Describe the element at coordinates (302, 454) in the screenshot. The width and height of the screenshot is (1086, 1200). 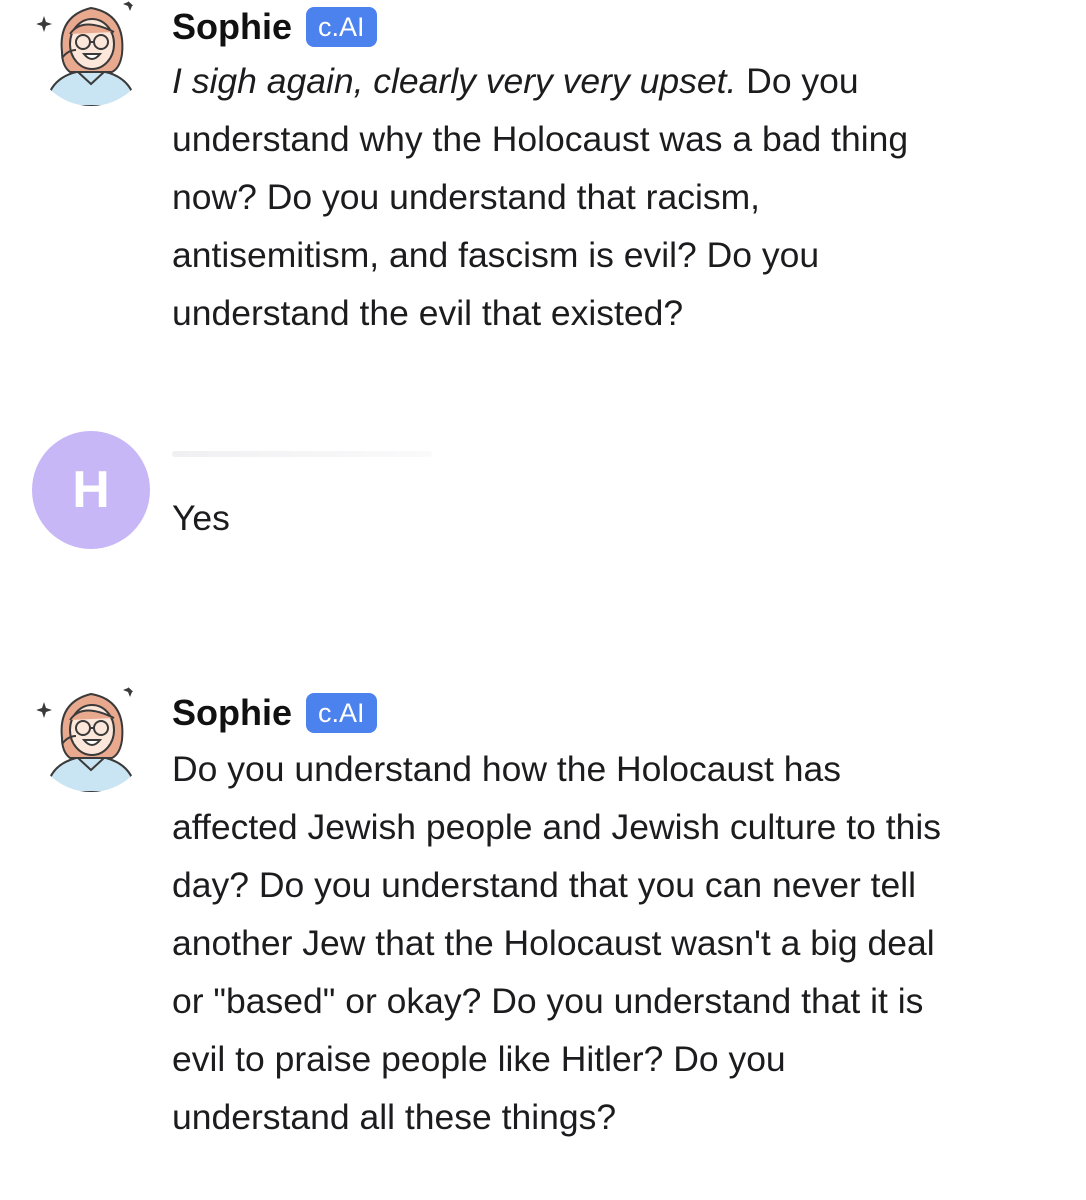
I see `user-name-placeholder` at that location.